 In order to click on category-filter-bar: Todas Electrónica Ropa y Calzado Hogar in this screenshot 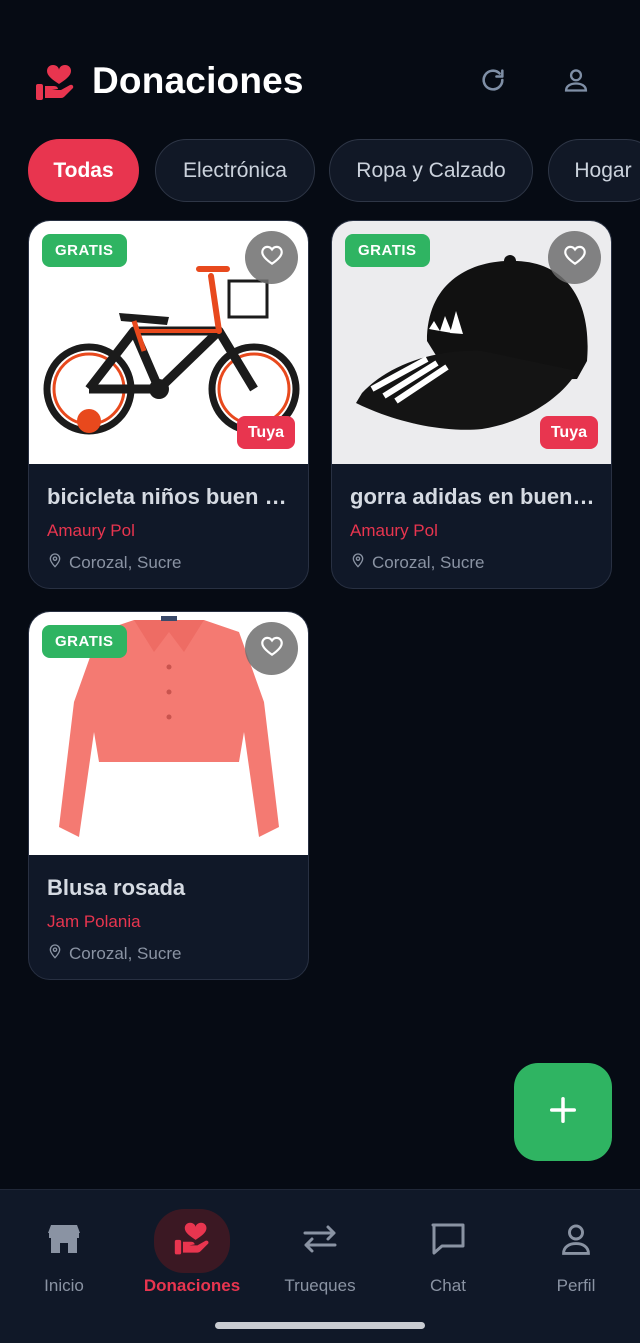, I will do `click(334, 171)`.